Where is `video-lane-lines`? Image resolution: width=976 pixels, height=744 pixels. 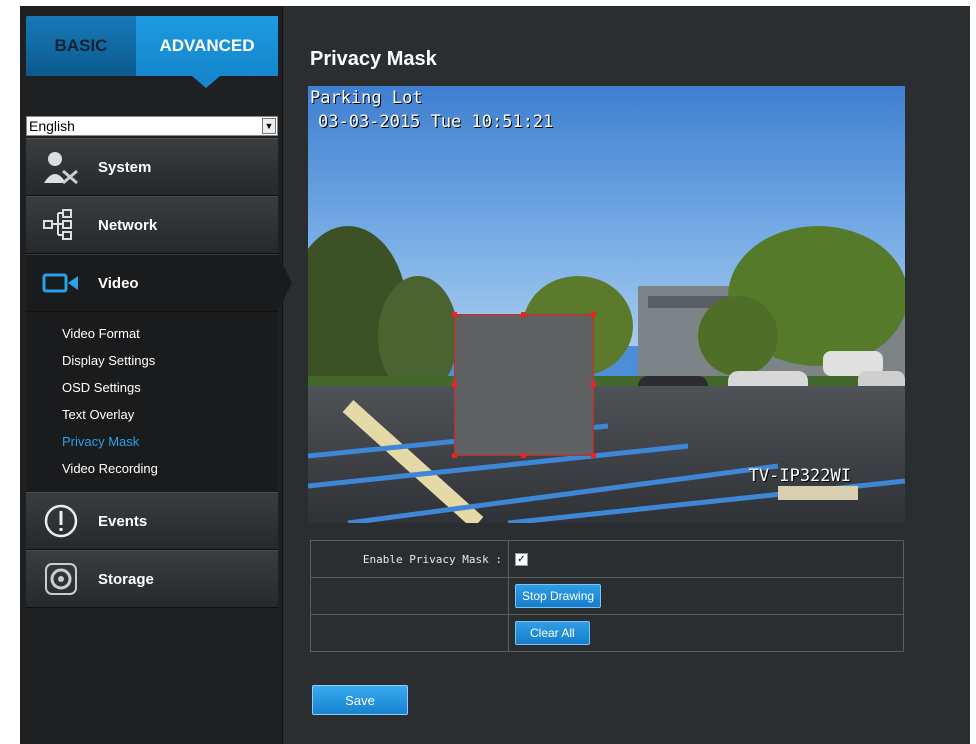
video-lane-lines is located at coordinates (606, 461).